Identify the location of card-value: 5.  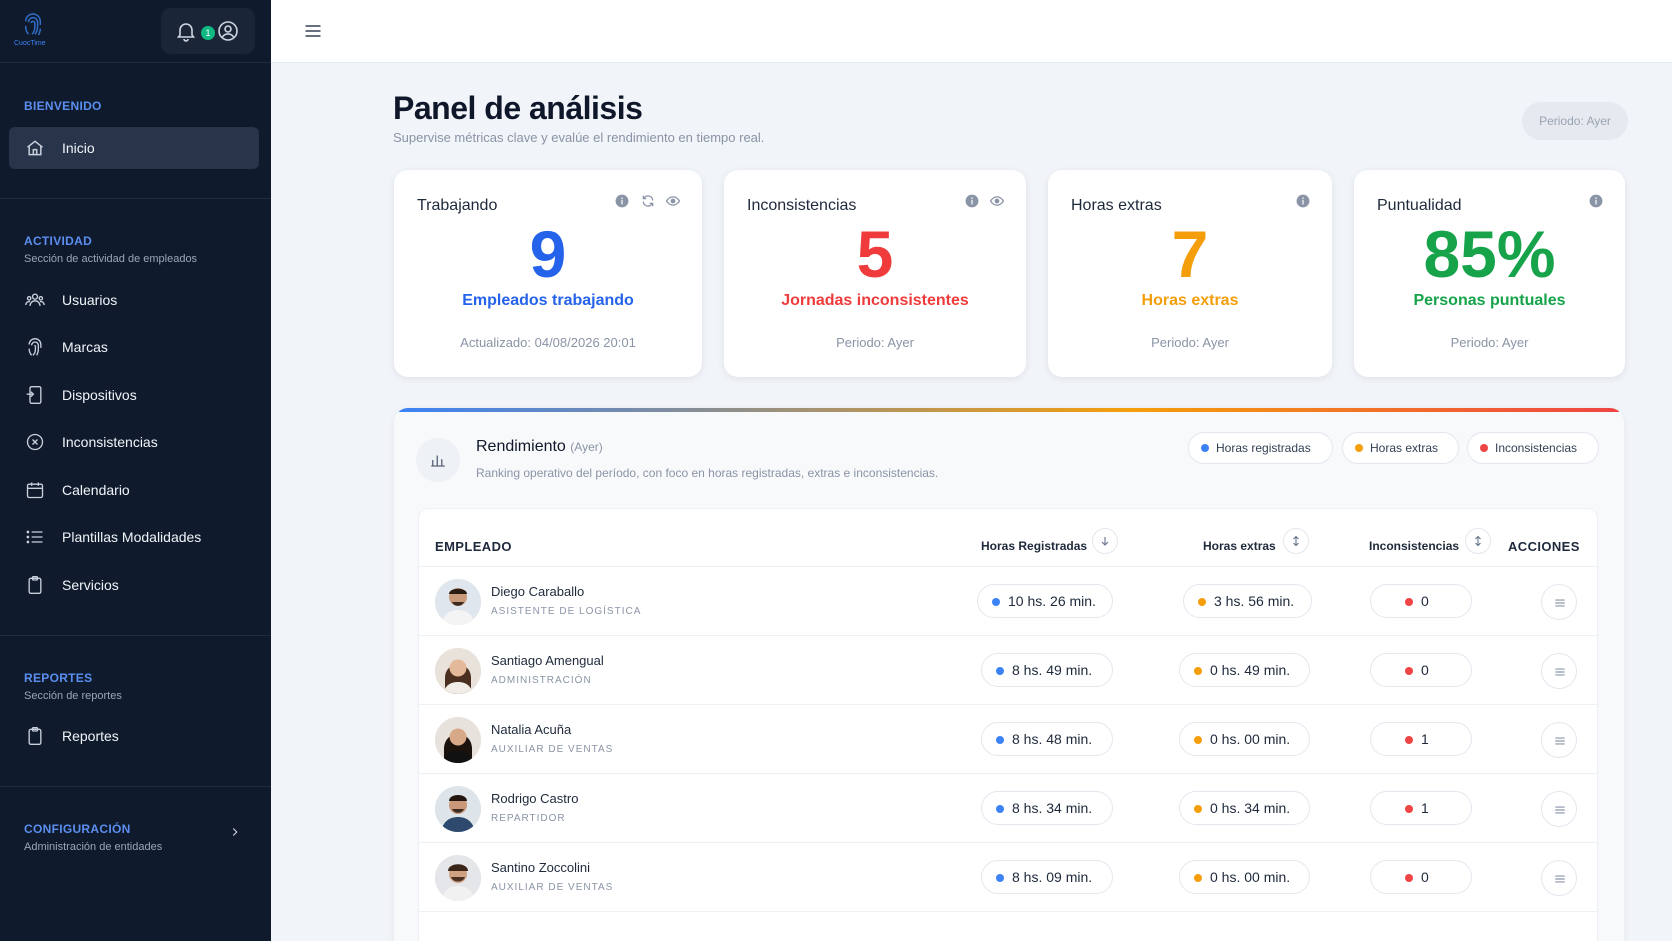
(875, 254).